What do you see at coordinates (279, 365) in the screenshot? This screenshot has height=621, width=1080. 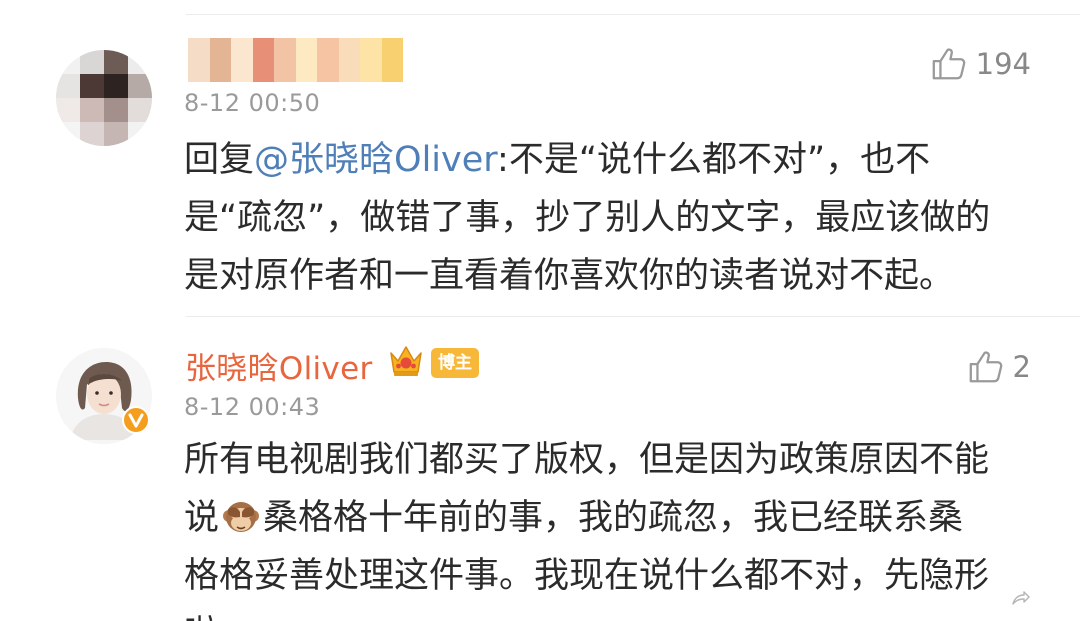 I see `username: 张晓晗Oliver` at bounding box center [279, 365].